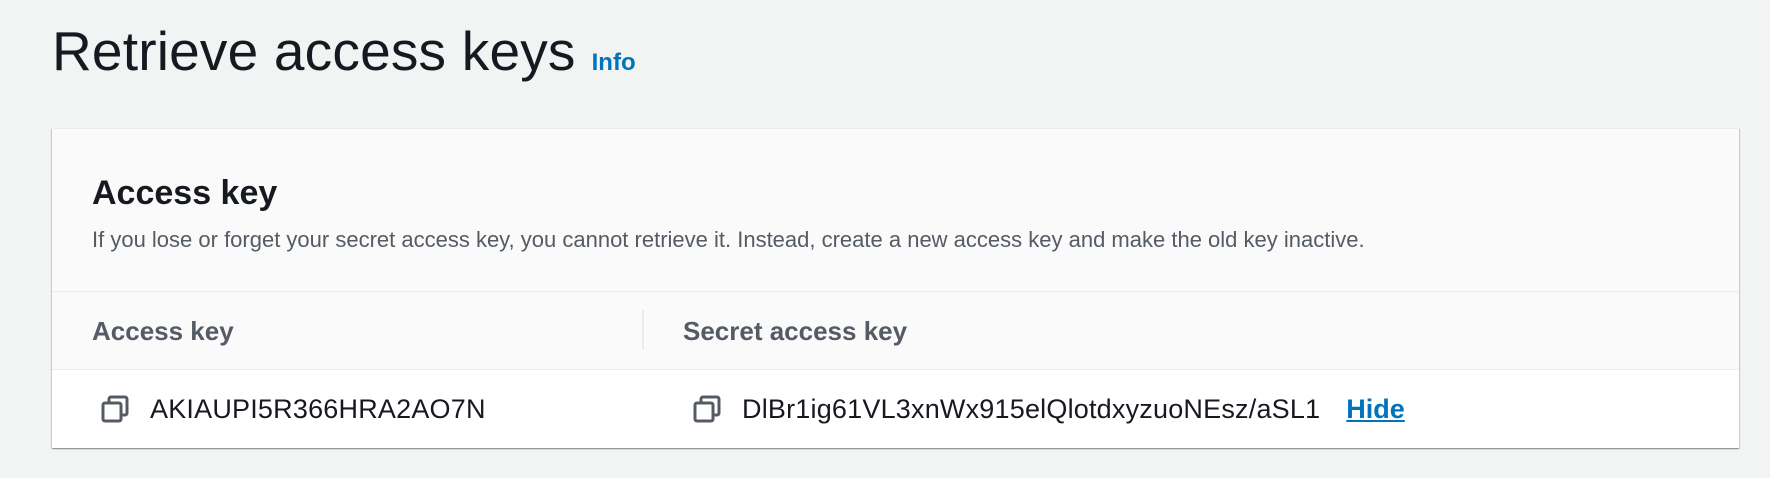  I want to click on column-header-access-key: Access key, so click(163, 331).